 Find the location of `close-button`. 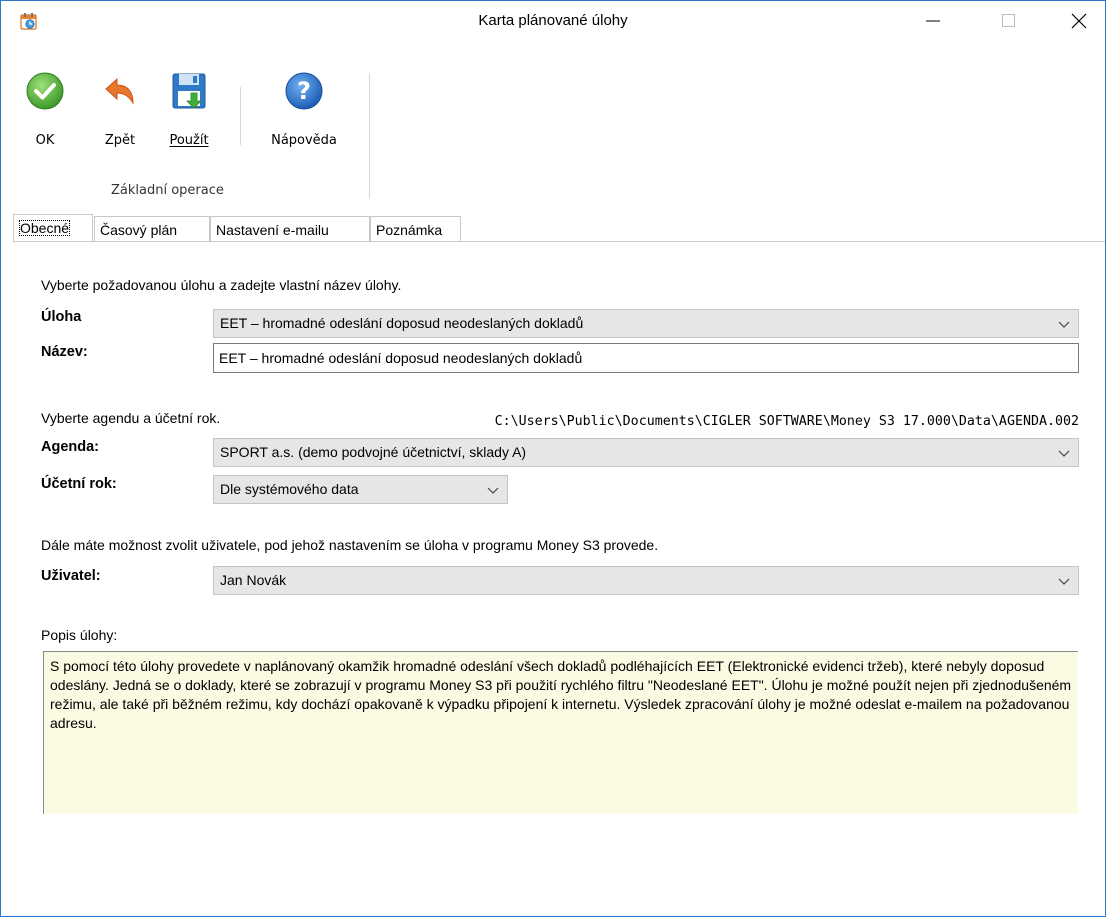

close-button is located at coordinates (1079, 21).